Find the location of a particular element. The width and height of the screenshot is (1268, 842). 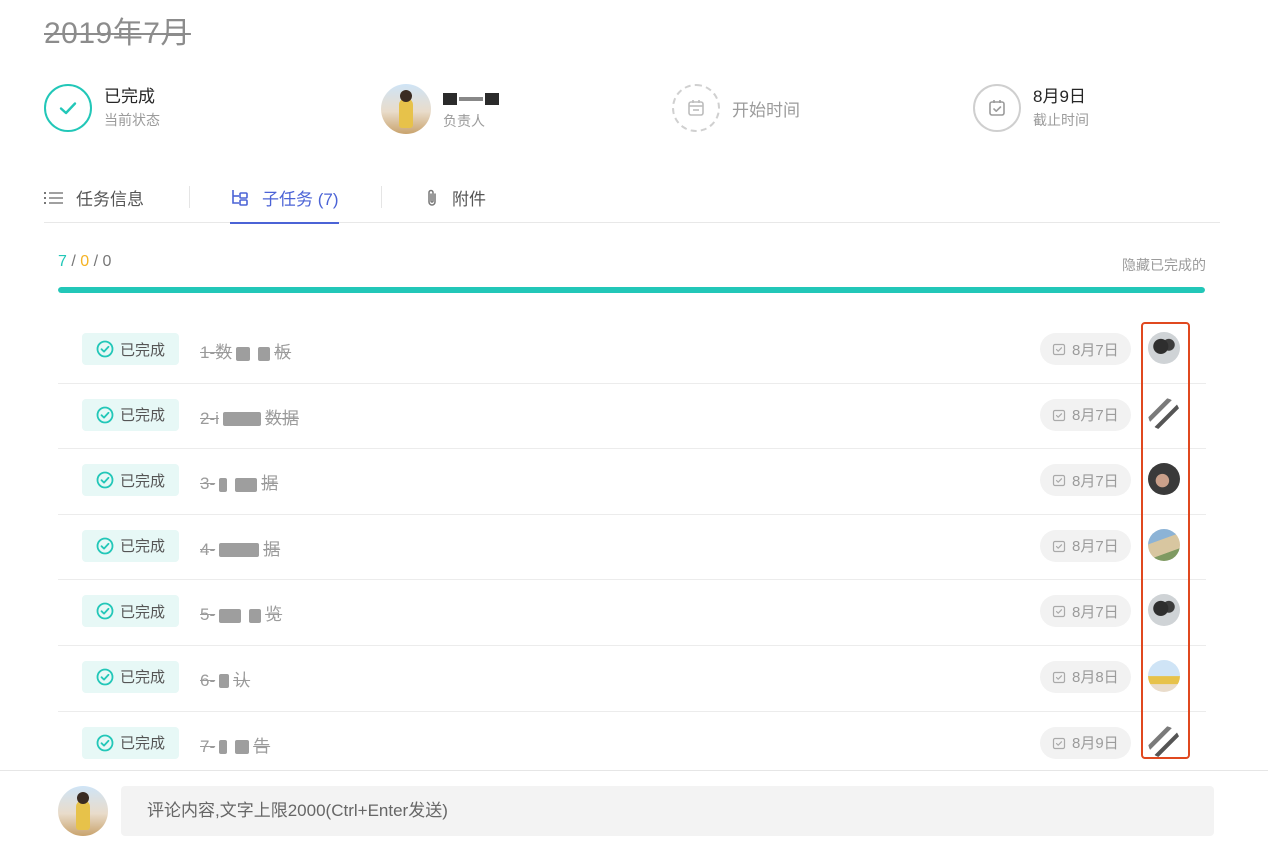

subtask-title: 6- 认 is located at coordinates (225, 678).